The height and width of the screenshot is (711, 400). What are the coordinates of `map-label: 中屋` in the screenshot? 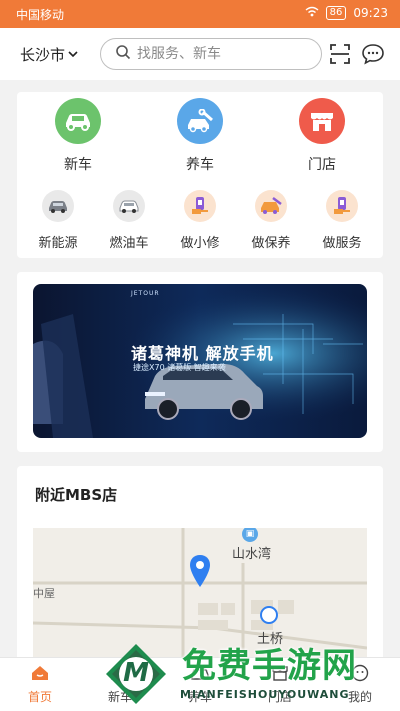 It's located at (44, 593).